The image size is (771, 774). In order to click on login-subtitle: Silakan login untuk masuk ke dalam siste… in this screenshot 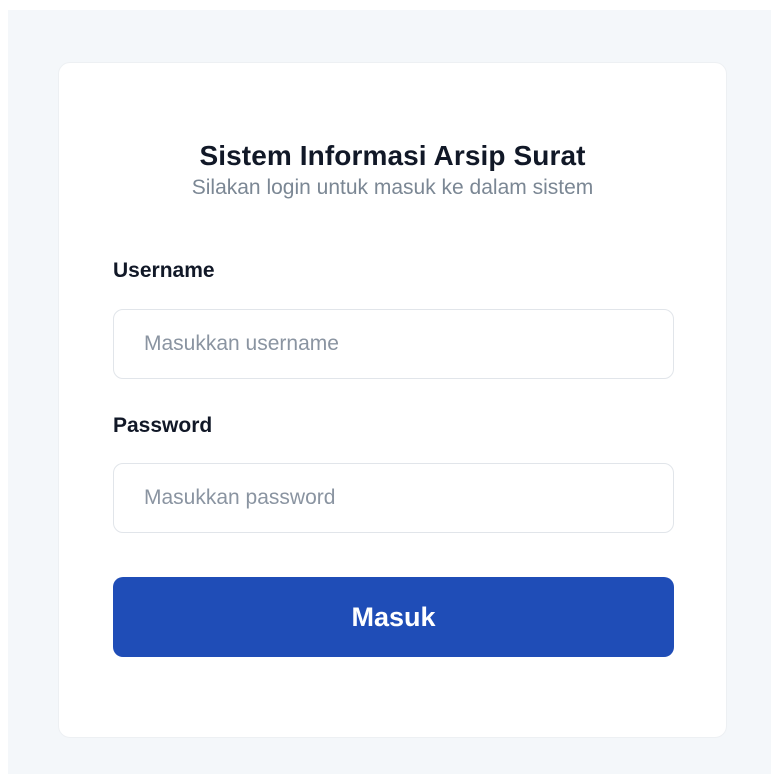, I will do `click(392, 187)`.